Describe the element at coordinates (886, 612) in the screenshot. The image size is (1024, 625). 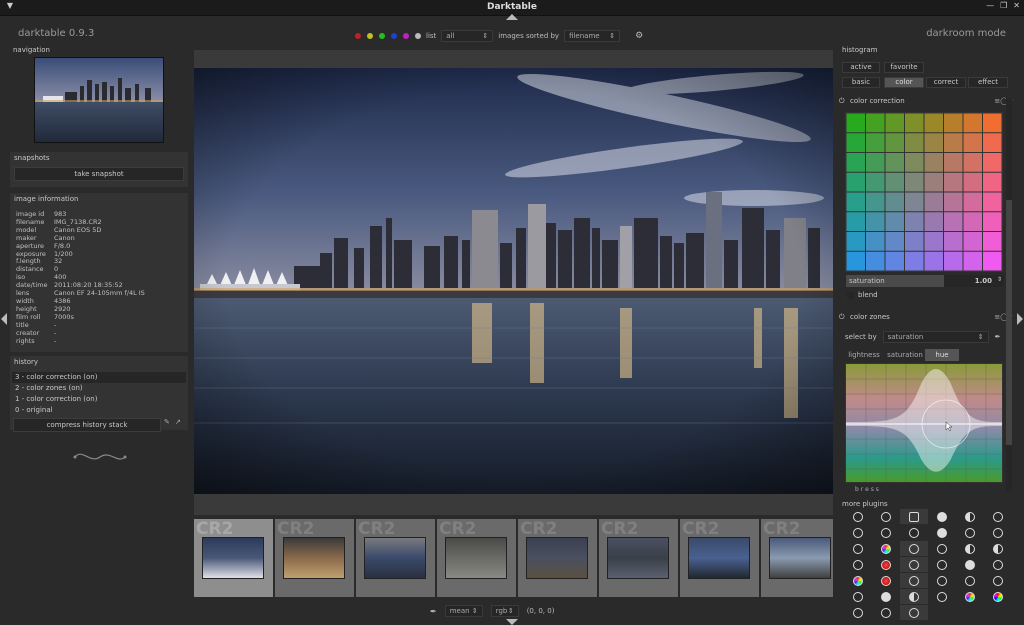
I see `plugin-toggle-38-icon` at that location.